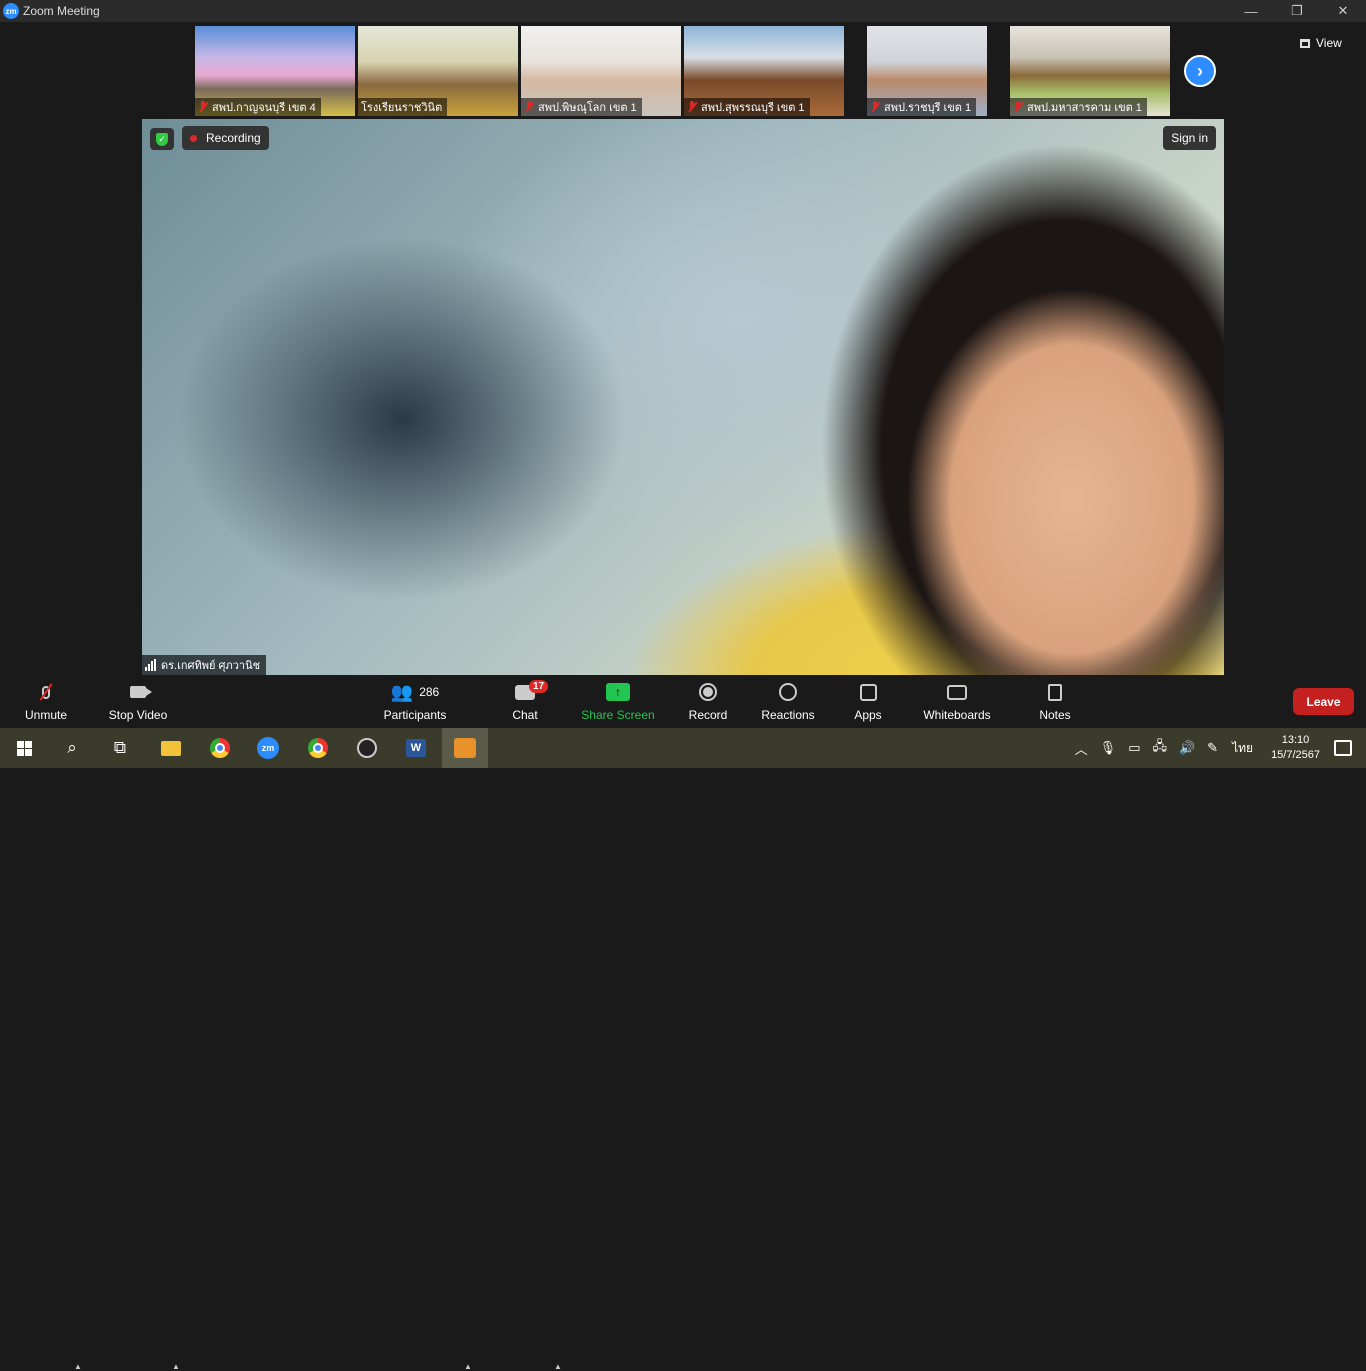 Image resolution: width=1366 pixels, height=1371 pixels. Describe the element at coordinates (1134, 748) in the screenshot. I see `battery-icon: ▭` at that location.